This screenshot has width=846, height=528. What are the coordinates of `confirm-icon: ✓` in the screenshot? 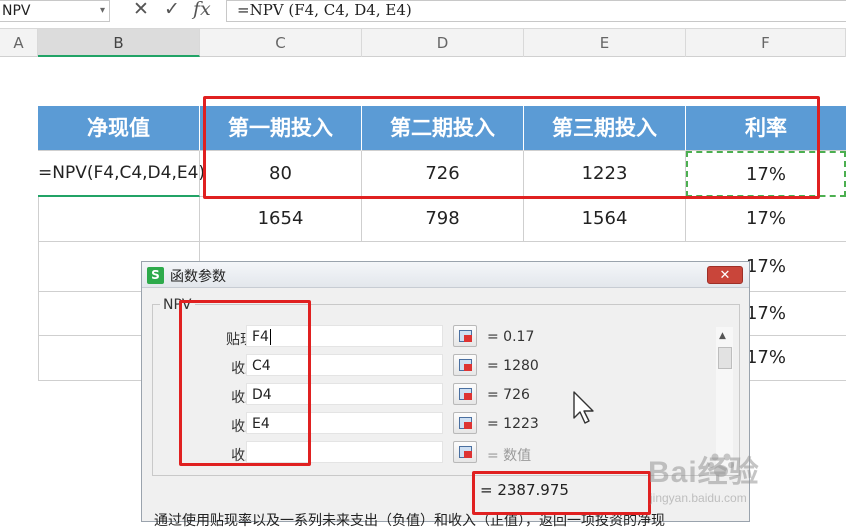 It's located at (172, 10).